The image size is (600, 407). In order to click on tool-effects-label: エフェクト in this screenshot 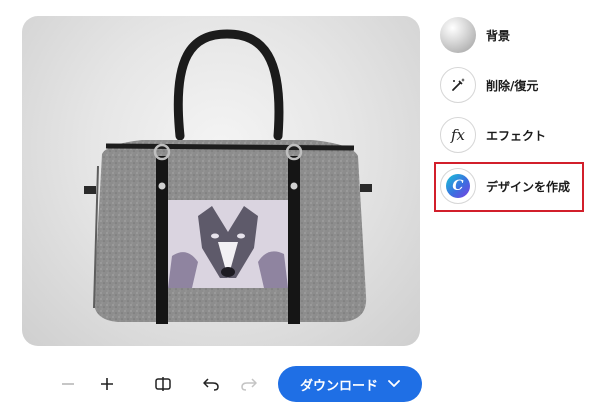, I will do `click(516, 135)`.